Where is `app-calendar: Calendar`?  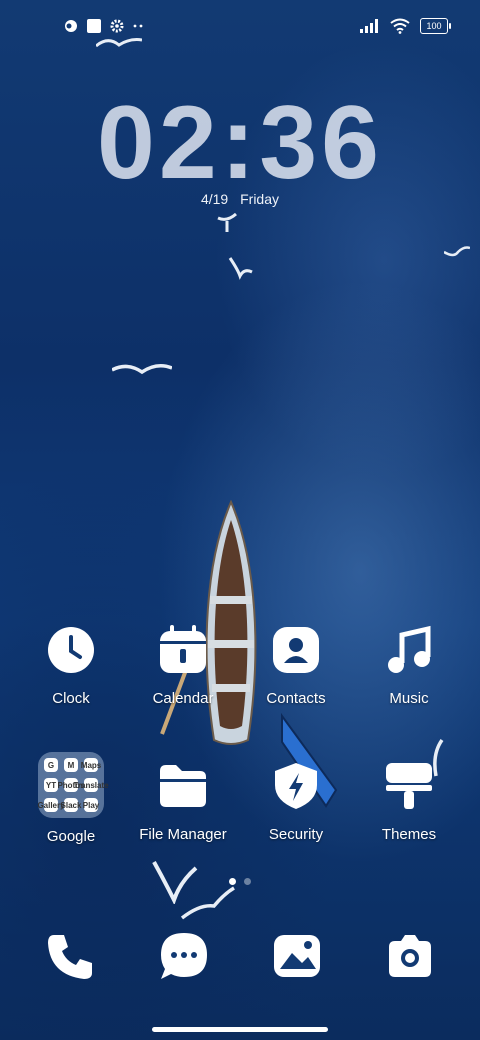 app-calendar: Calendar is located at coordinates (183, 665).